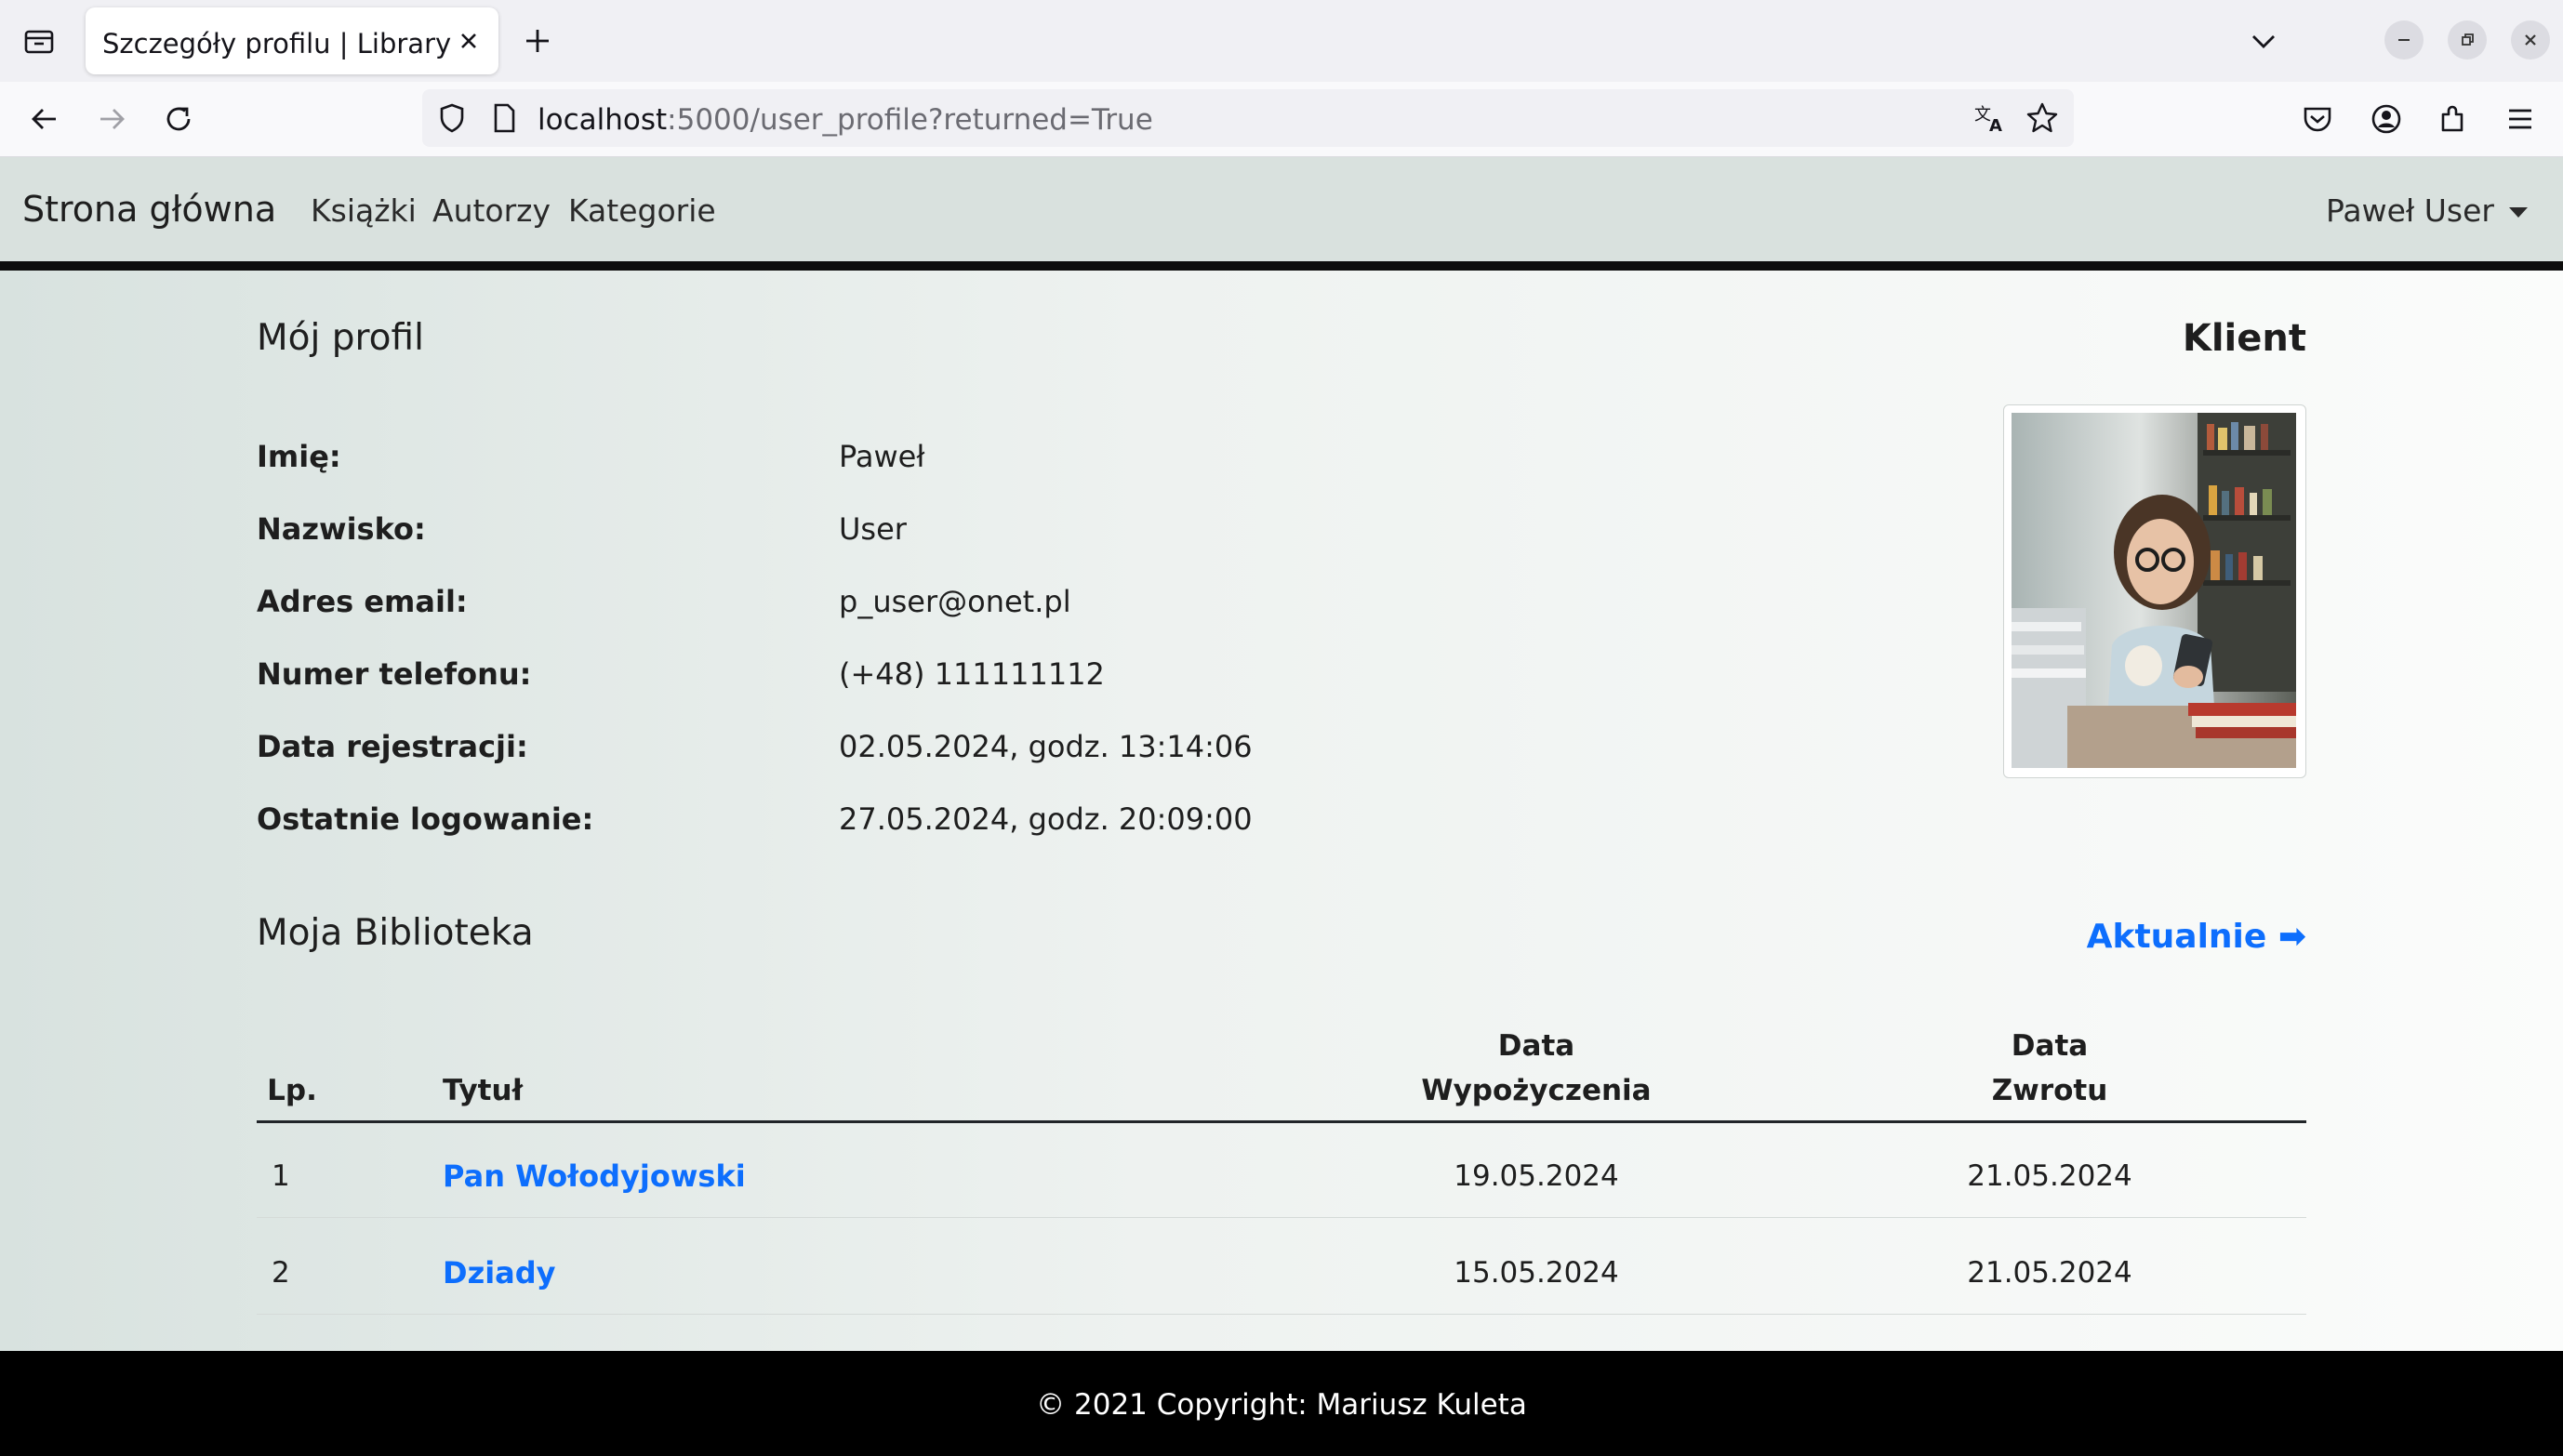 The height and width of the screenshot is (1456, 2563). I want to click on url-host: localhost, so click(603, 120).